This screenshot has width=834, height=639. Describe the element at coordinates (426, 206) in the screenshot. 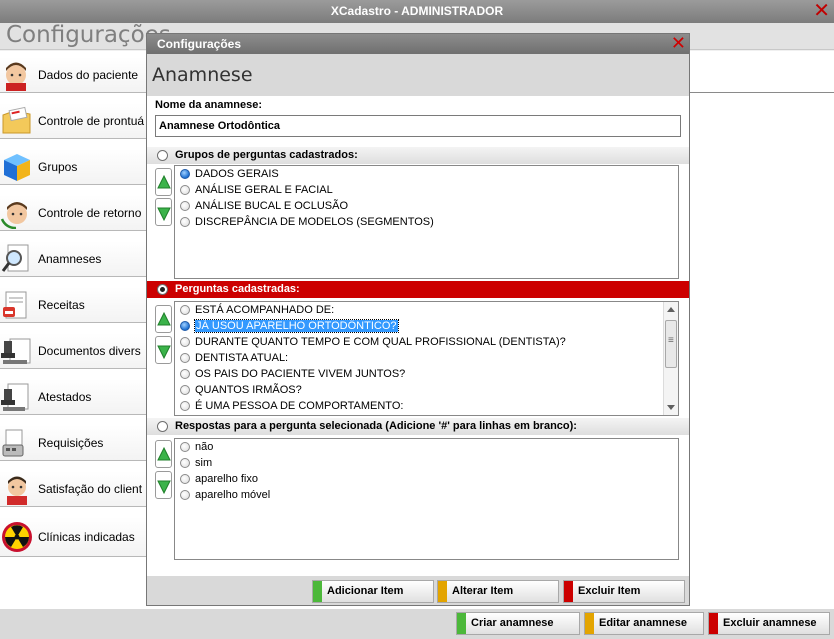

I see `list-item: ANÁLISE BUCAL E OCLUSÃO` at that location.